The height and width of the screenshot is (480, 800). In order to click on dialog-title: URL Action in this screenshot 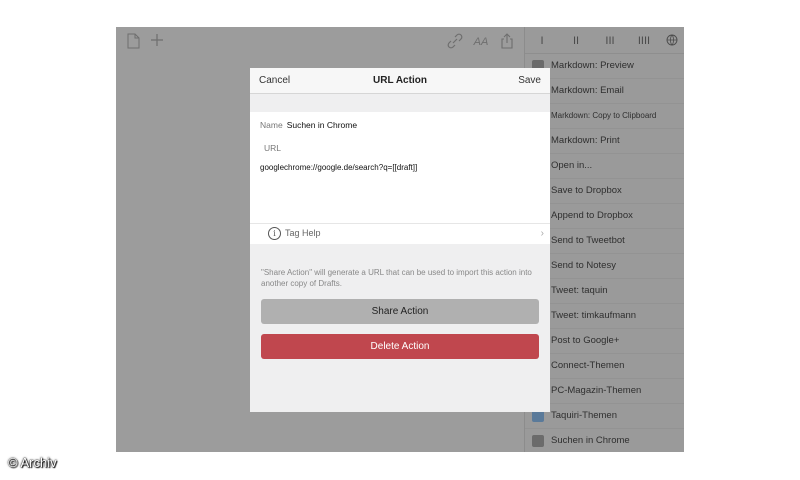, I will do `click(400, 80)`.